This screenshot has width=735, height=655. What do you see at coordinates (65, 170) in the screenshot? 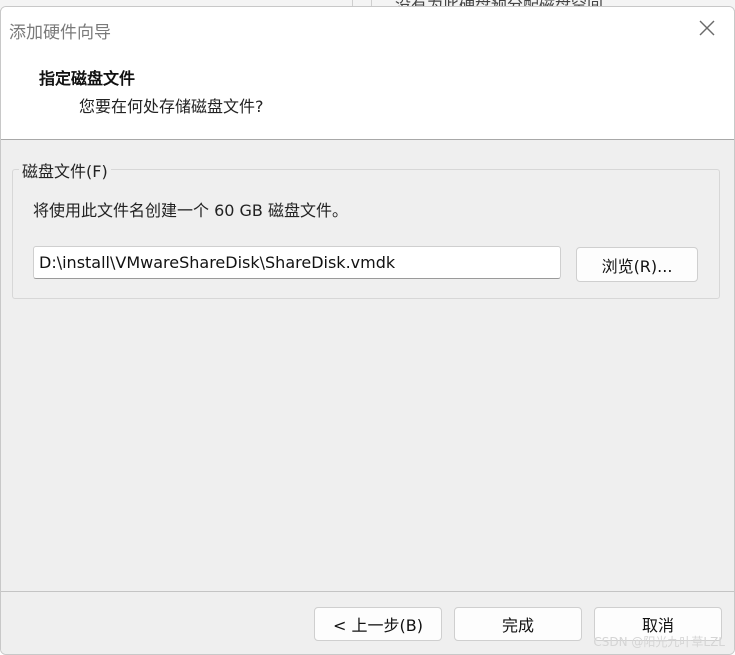
I see `disk-file-group-label: 磁盘文件(F)` at bounding box center [65, 170].